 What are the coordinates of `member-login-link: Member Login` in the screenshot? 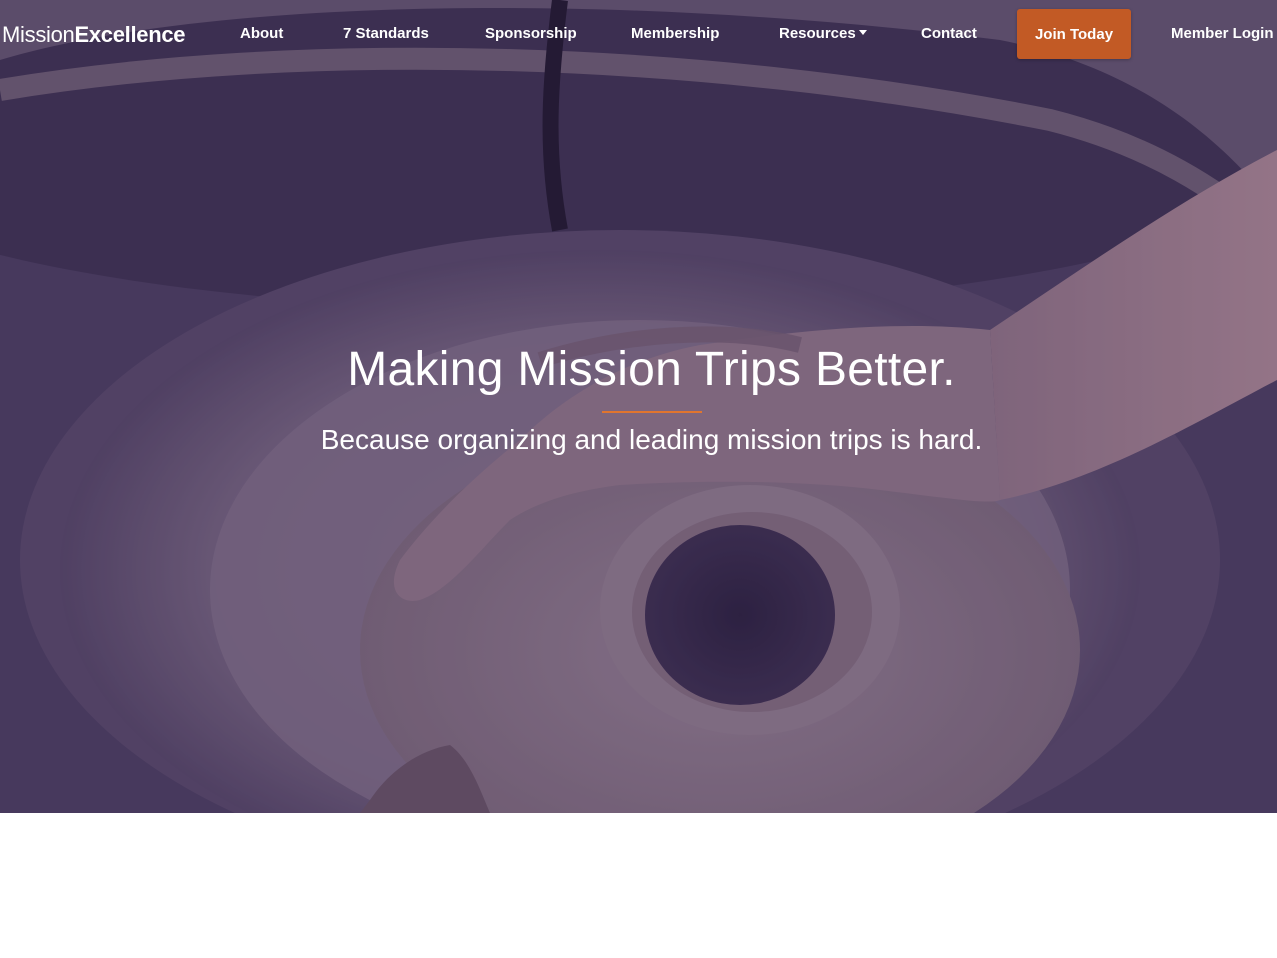 It's located at (1222, 33).